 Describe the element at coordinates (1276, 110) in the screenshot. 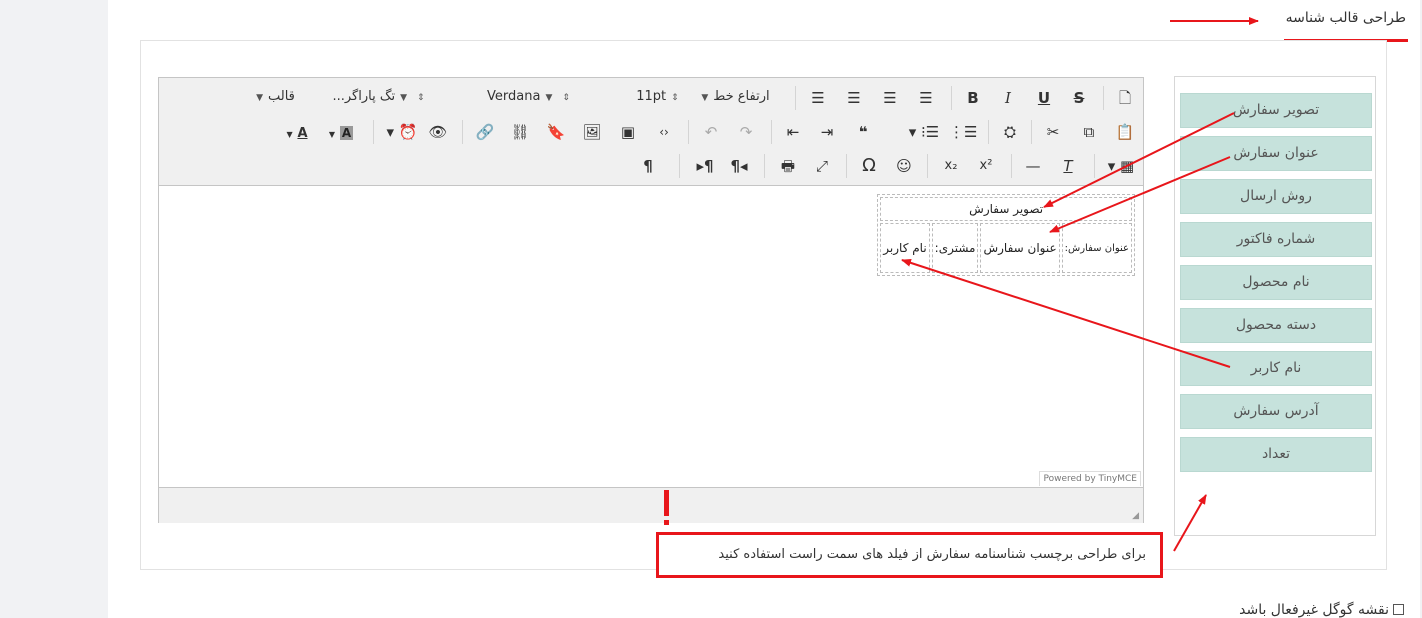

I see `field-order-image-button: تصویر سفارش` at that location.